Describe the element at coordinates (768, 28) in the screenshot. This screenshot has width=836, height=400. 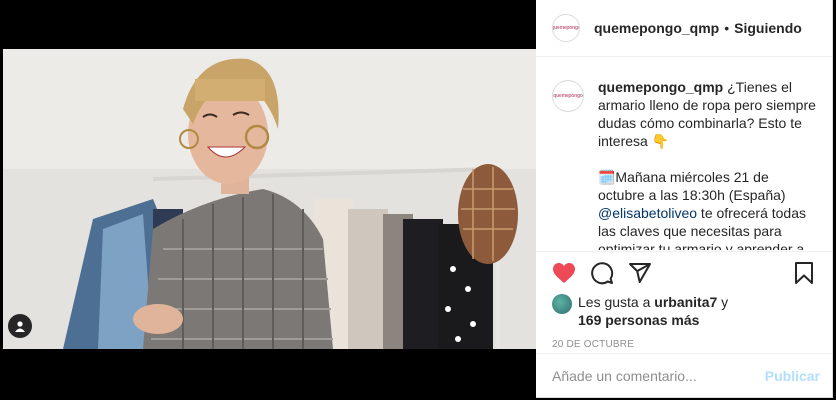
I see `following-button: Siguiendo` at that location.